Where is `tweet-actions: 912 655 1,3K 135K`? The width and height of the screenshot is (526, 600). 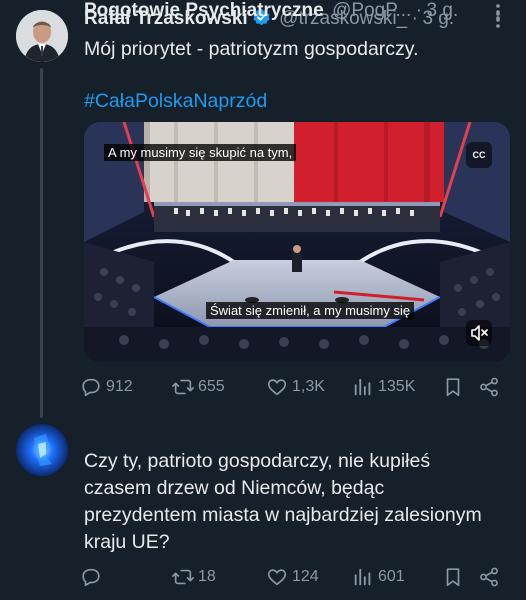
tweet-actions: 912 655 1,3K 135K is located at coordinates (295, 387).